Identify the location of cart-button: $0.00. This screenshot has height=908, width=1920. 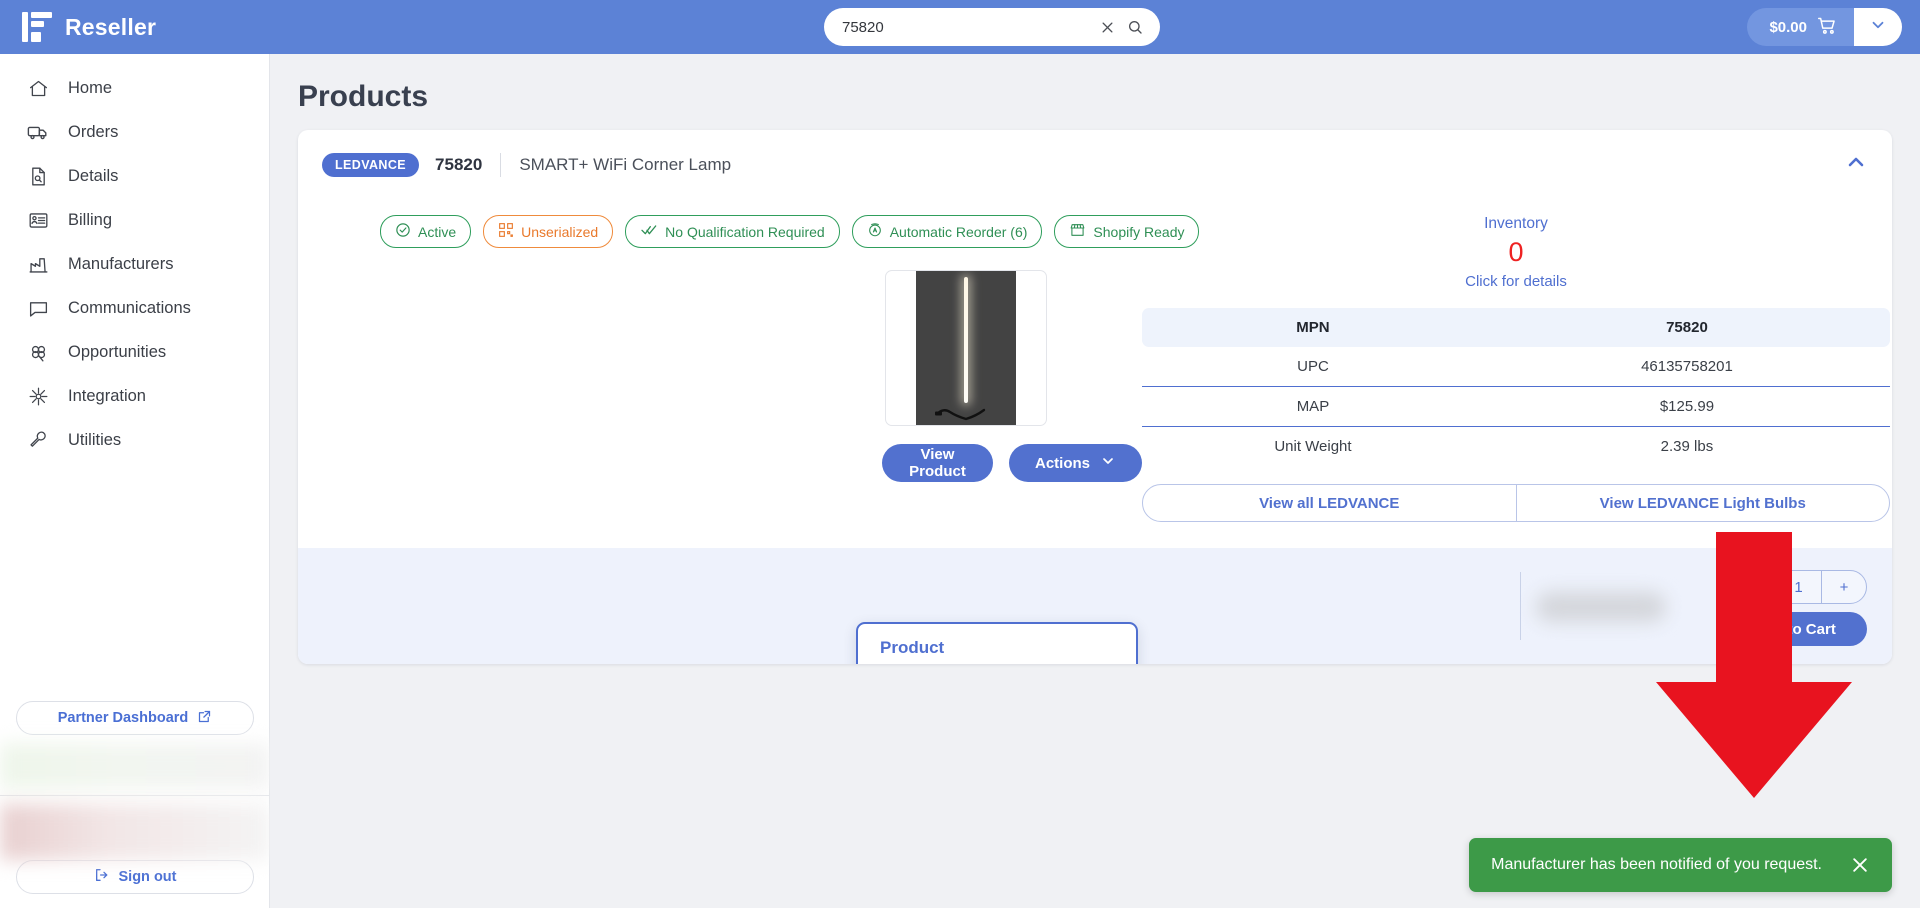
(1800, 27).